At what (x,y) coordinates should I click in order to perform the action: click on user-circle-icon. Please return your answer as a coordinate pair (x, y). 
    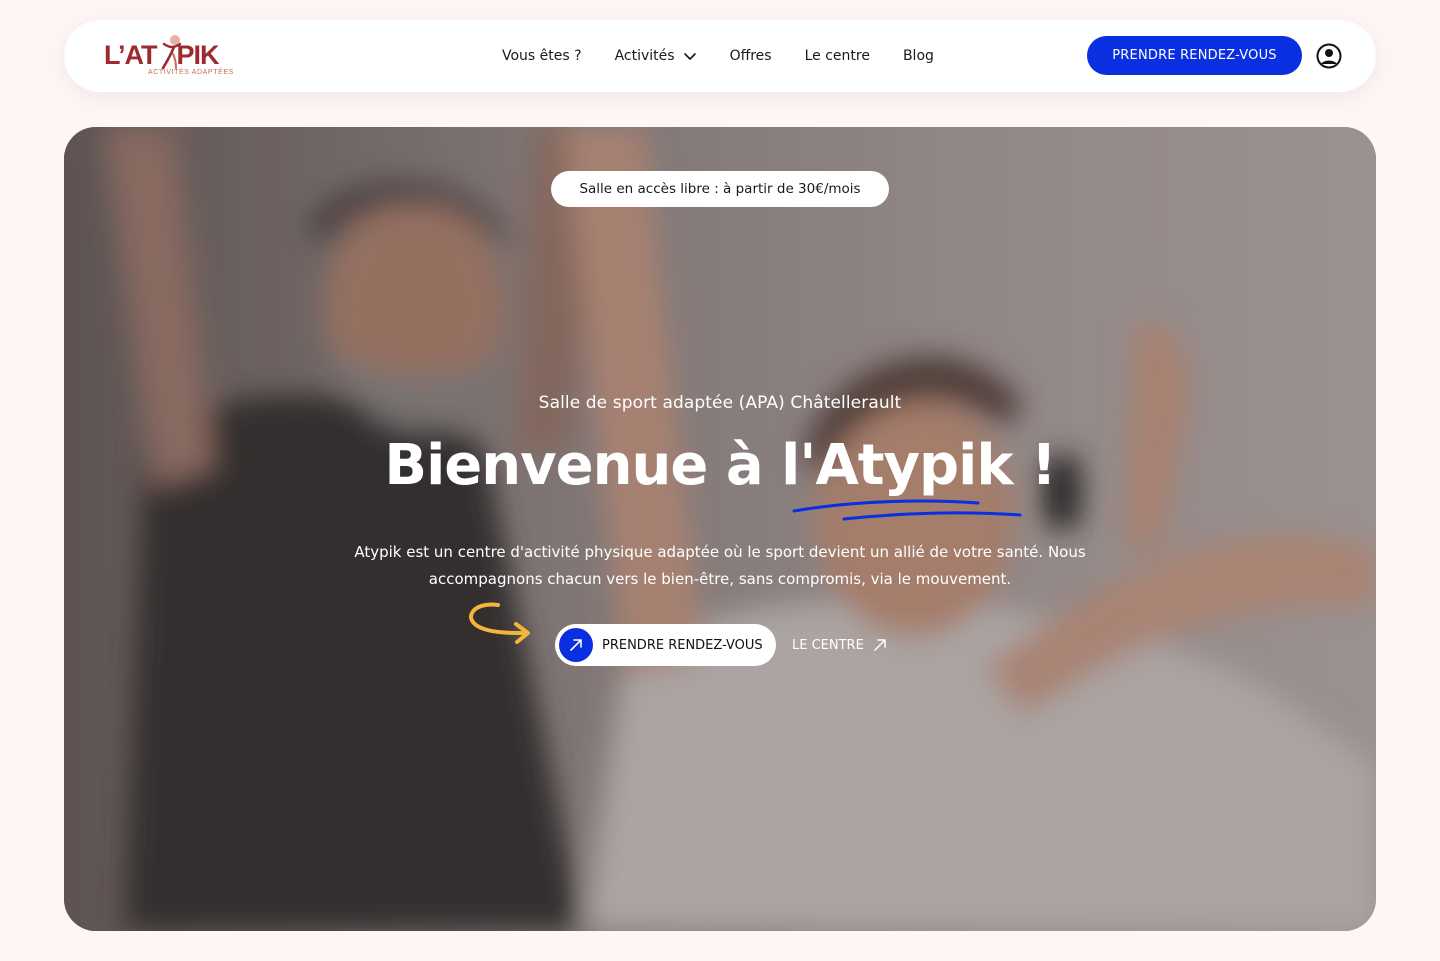
    Looking at the image, I should click on (1329, 56).